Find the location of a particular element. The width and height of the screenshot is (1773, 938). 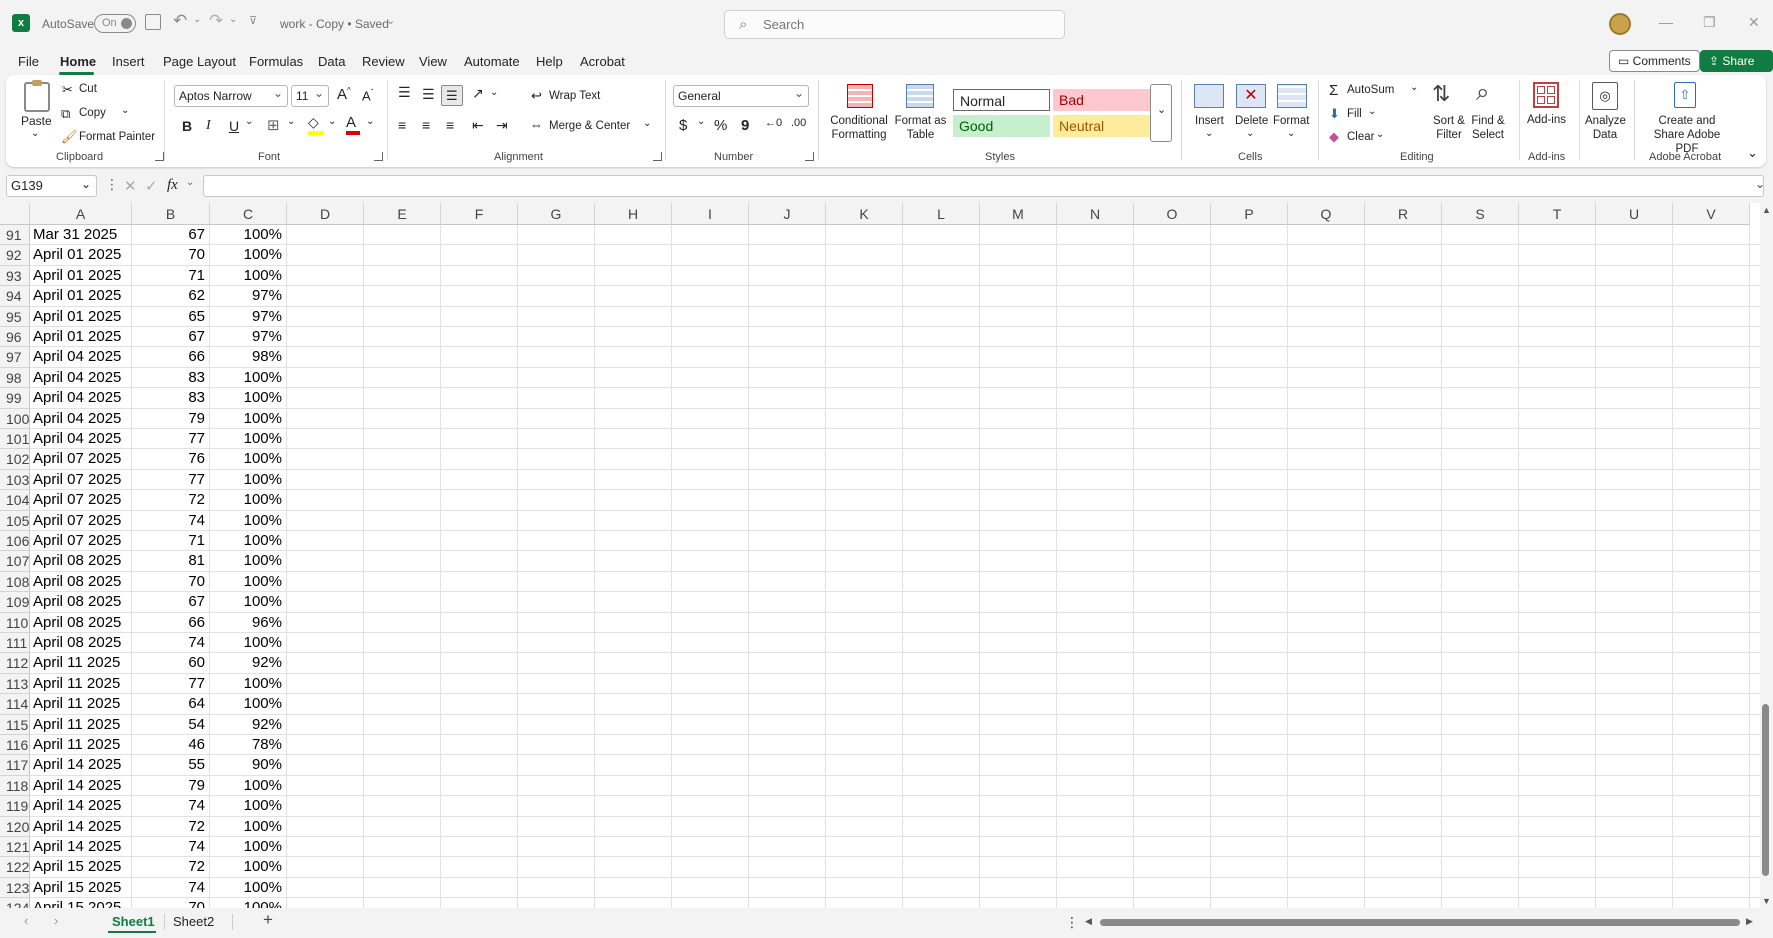

paste-button: Paste is located at coordinates (36, 121).